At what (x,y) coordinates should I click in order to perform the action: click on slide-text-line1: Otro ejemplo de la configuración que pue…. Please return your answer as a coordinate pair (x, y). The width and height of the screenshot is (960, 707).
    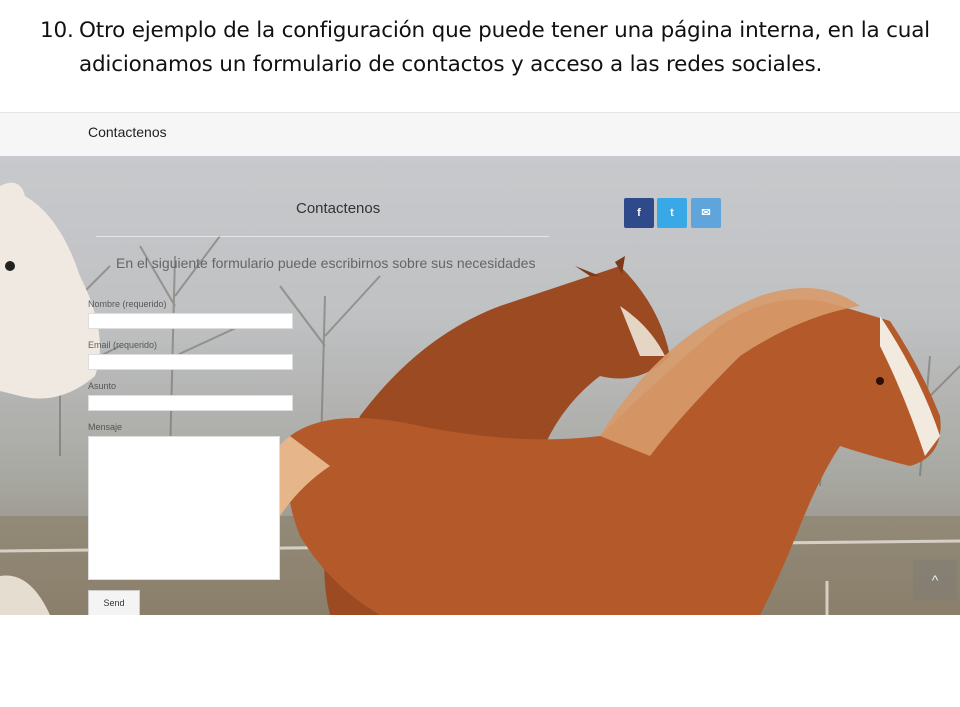
    Looking at the image, I should click on (504, 30).